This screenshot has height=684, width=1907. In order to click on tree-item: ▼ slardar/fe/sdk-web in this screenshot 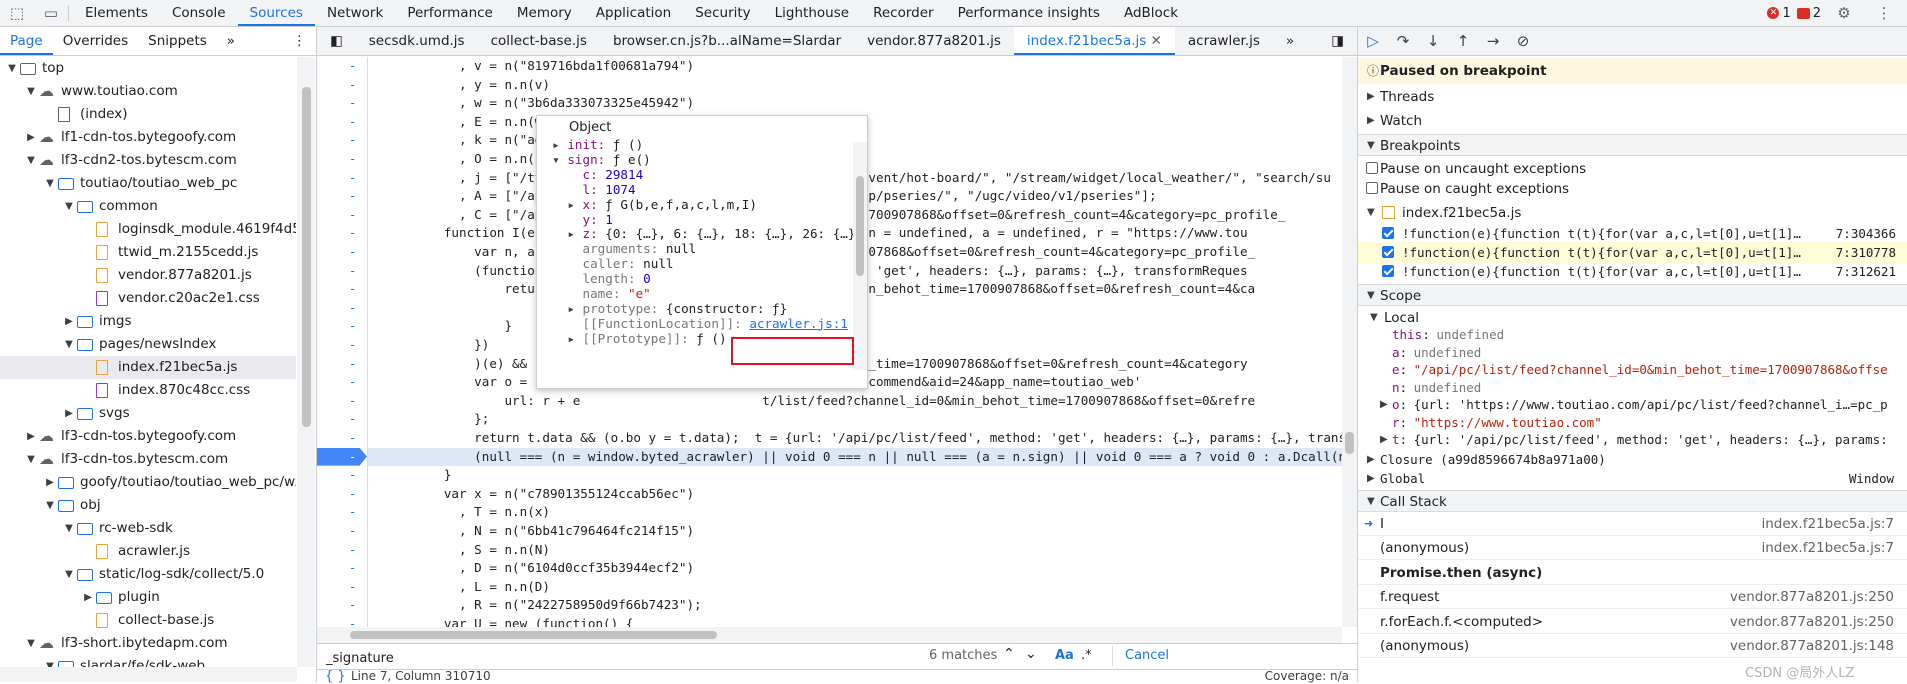, I will do `click(148, 661)`.